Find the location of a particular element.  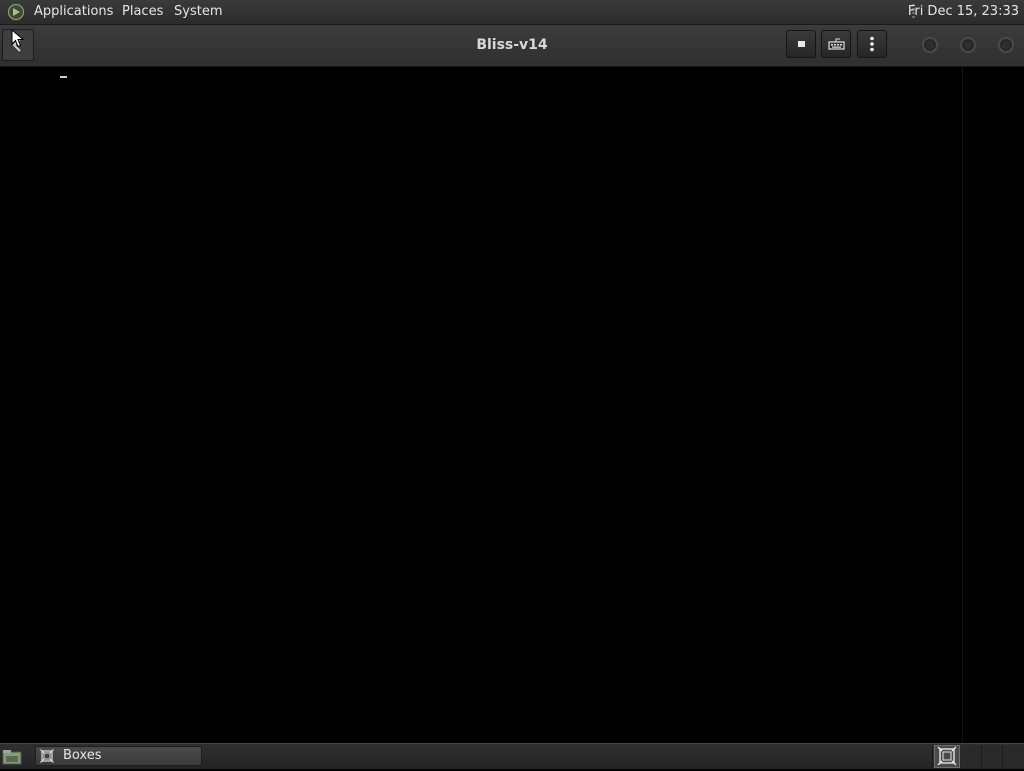

maximize-icon is located at coordinates (968, 45).